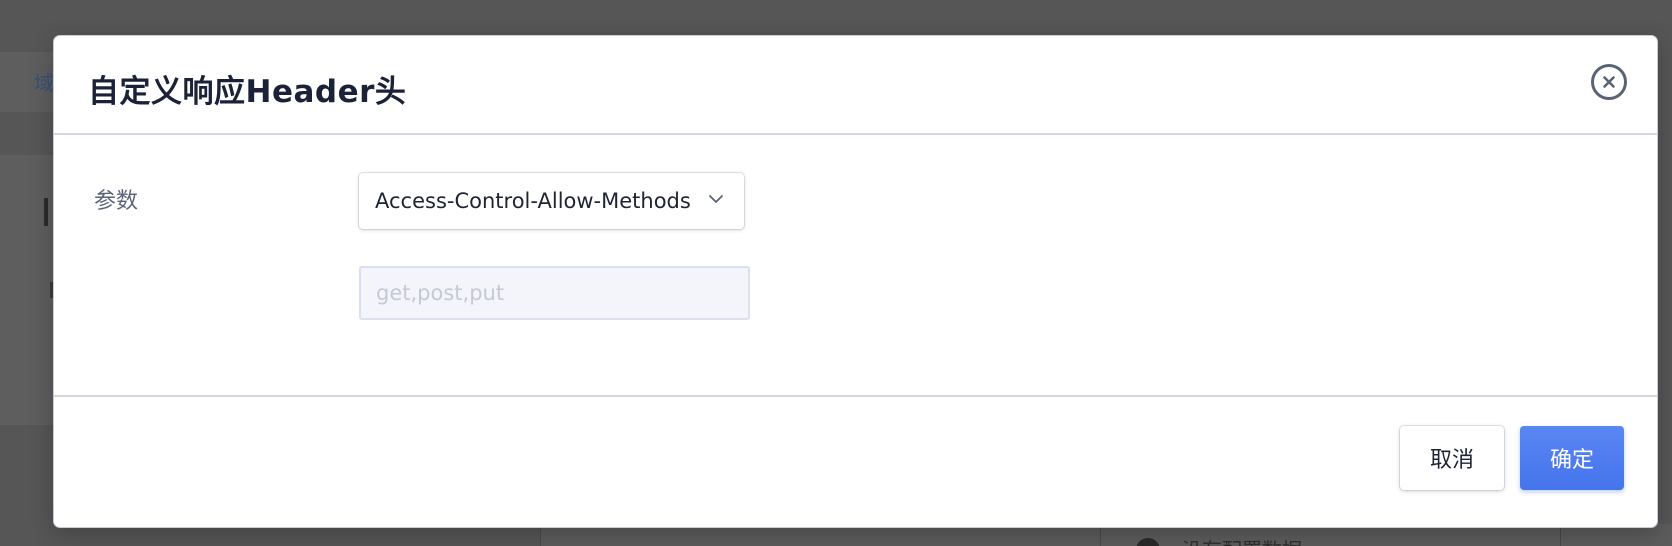 The image size is (1672, 546). What do you see at coordinates (1100, 535) in the screenshot?
I see `background-divider` at bounding box center [1100, 535].